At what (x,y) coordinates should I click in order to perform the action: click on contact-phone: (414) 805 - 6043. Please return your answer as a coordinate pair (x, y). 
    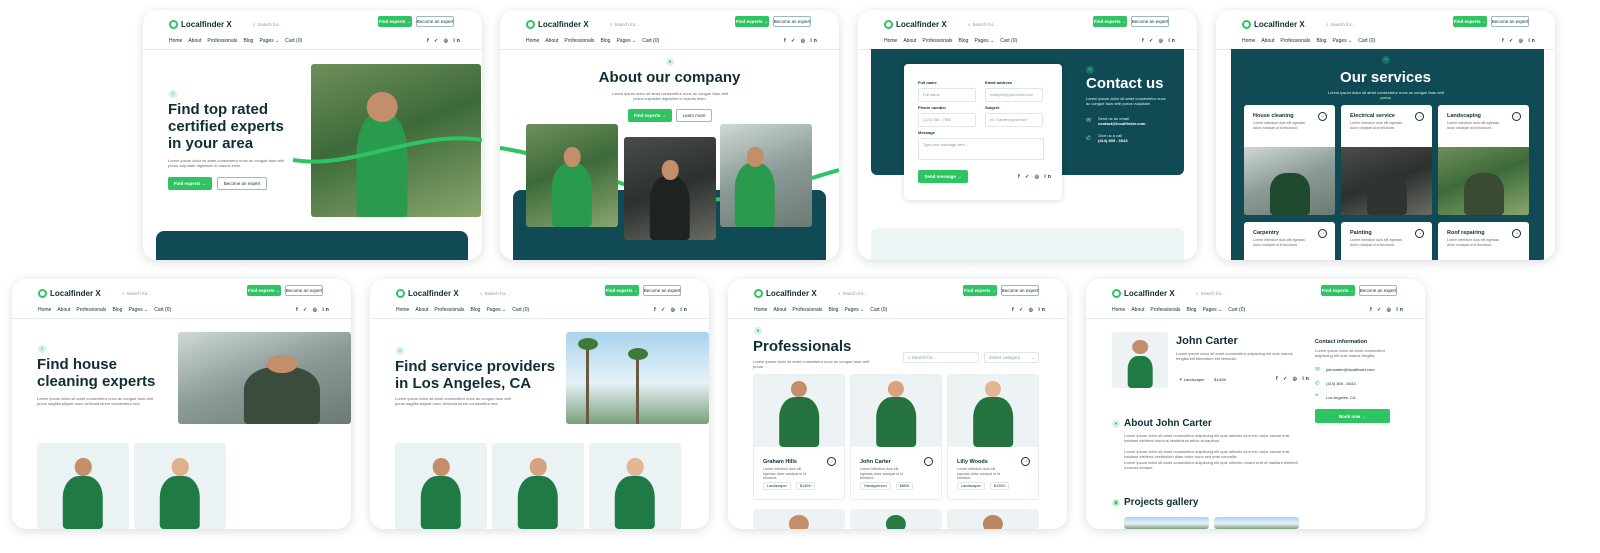
    Looking at the image, I should click on (1341, 383).